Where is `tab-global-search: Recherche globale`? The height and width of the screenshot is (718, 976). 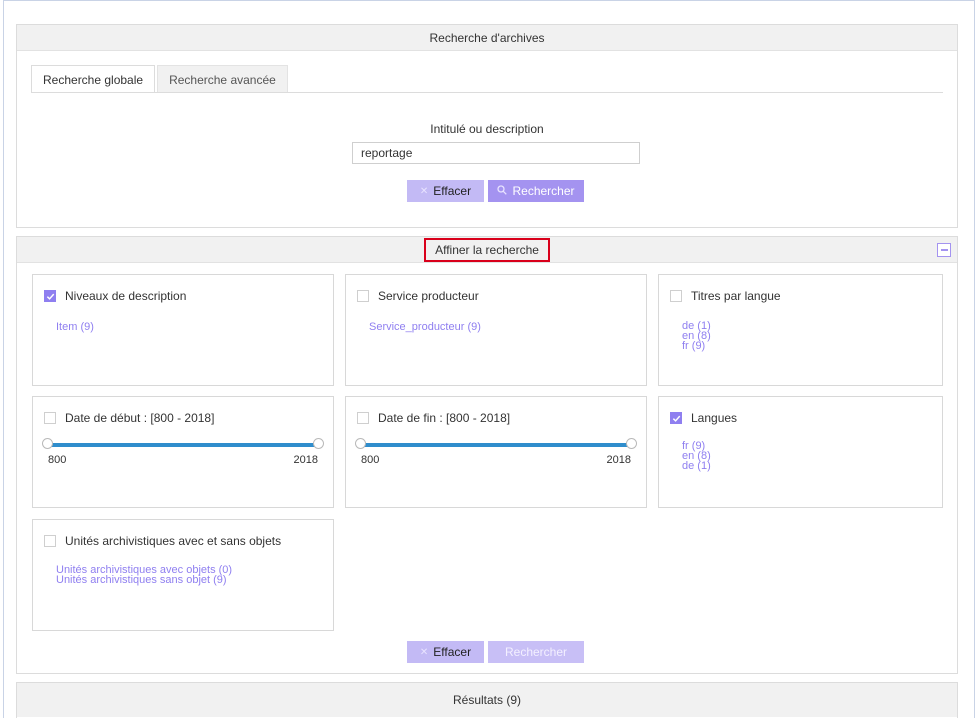 tab-global-search: Recherche globale is located at coordinates (93, 79).